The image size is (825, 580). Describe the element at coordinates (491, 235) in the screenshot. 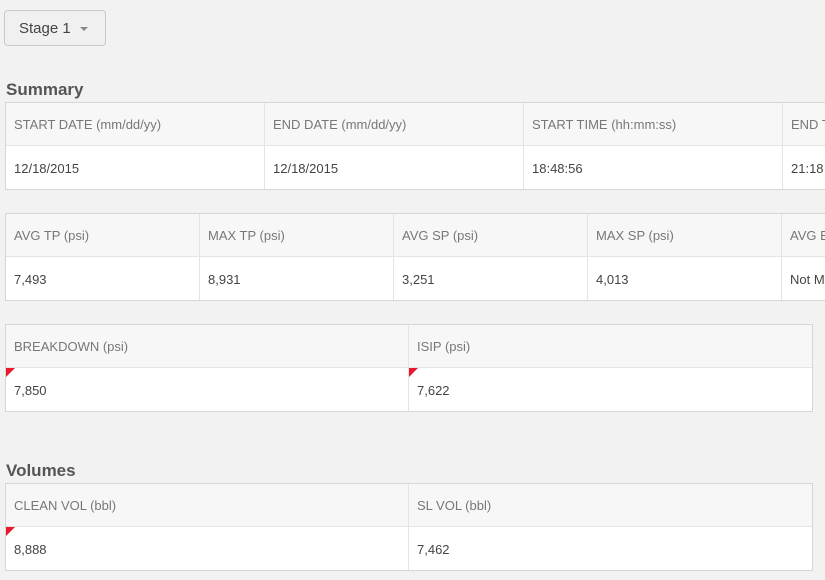

I see `avg-sp-header: AVG SP (psi)` at that location.